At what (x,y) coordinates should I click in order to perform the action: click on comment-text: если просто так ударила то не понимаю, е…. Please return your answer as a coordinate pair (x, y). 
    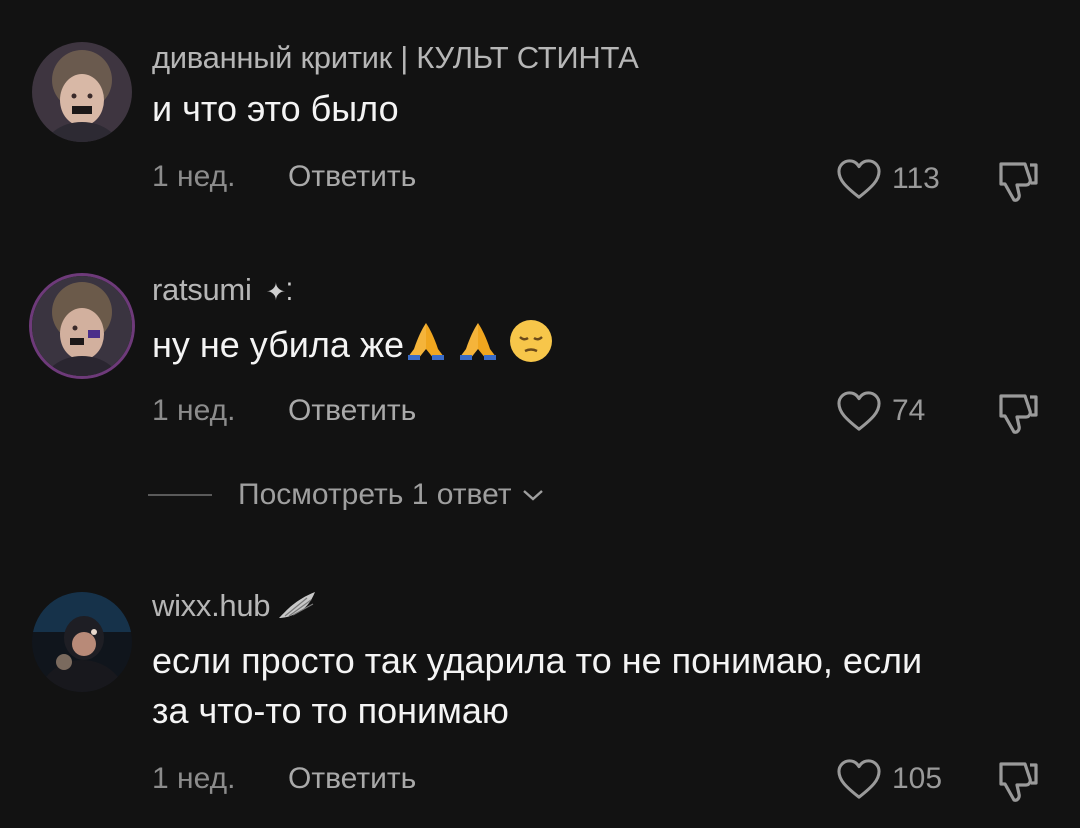
    Looking at the image, I should click on (537, 660).